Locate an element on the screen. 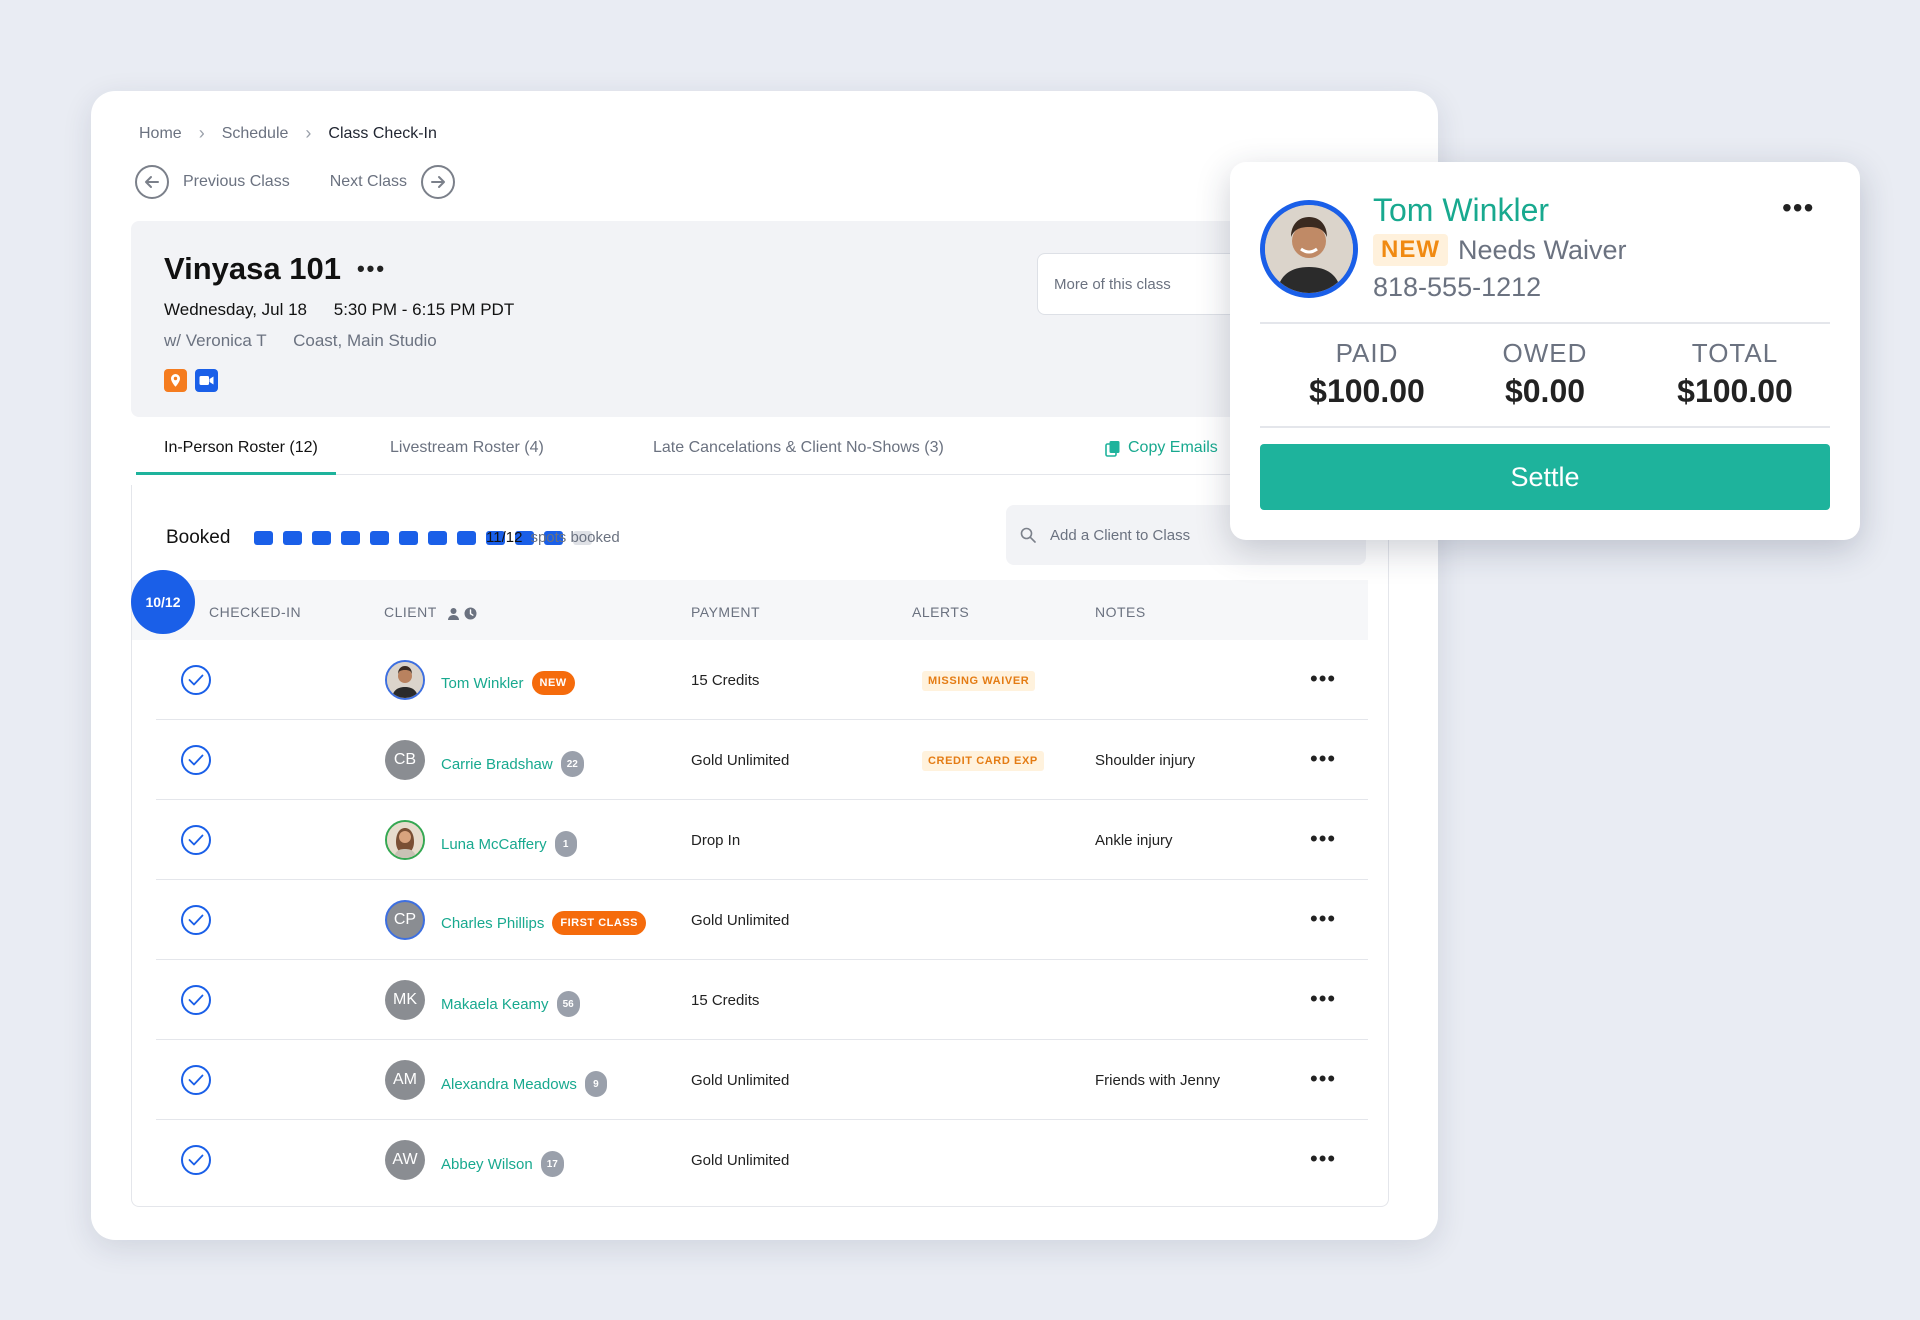 This screenshot has width=1920, height=1320. client-name-cell: Abbey Wilson 17 is located at coordinates (502, 1164).